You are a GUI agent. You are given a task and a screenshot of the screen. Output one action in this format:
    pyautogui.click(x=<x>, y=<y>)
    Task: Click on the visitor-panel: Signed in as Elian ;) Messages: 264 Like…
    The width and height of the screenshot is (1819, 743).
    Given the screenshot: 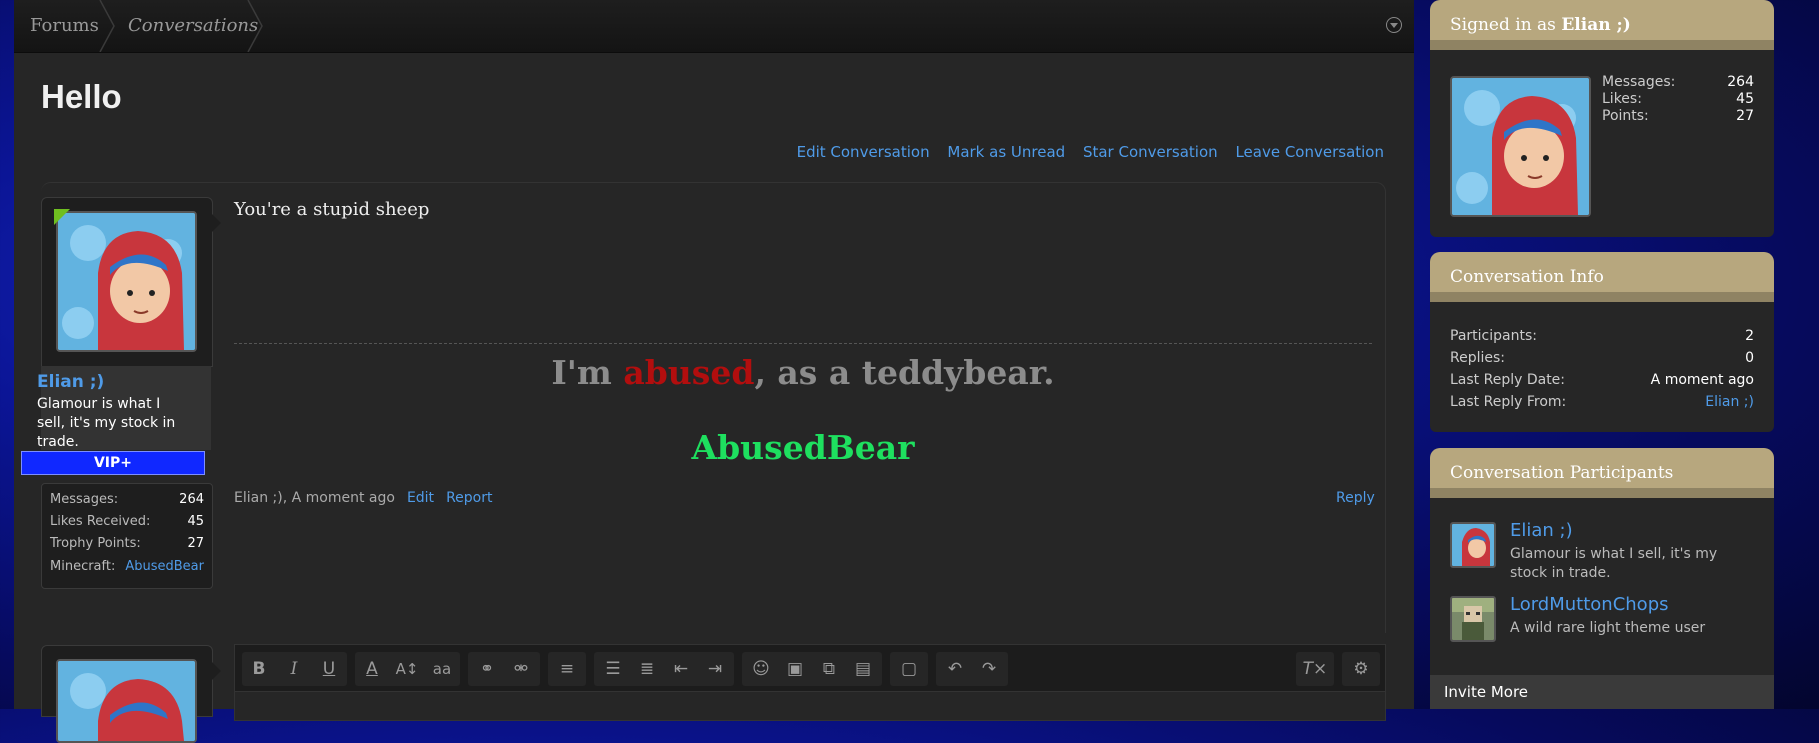 What is the action you would take?
    pyautogui.click(x=1602, y=118)
    